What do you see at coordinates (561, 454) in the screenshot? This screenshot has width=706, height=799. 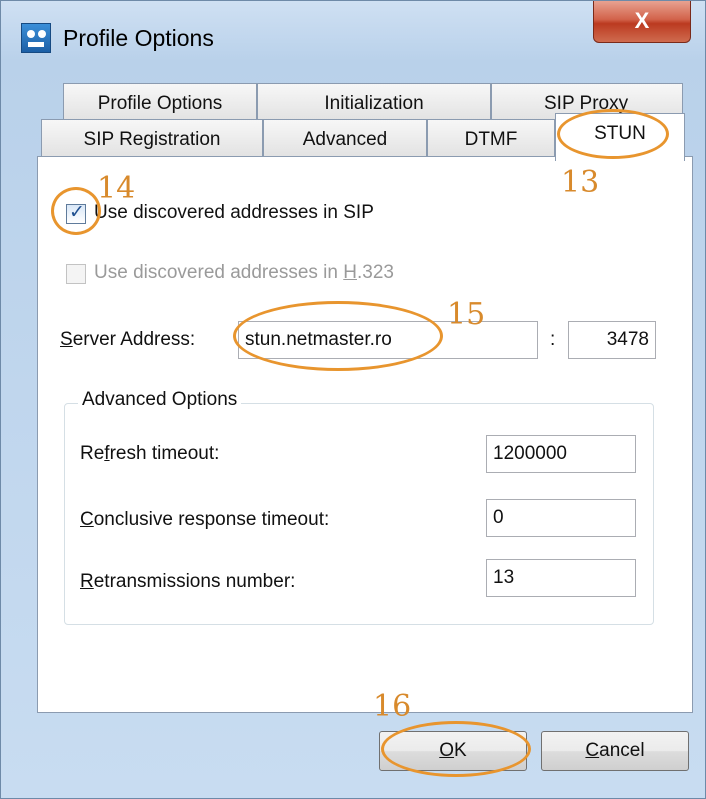 I see `refresh-timeout-input: 1200000` at bounding box center [561, 454].